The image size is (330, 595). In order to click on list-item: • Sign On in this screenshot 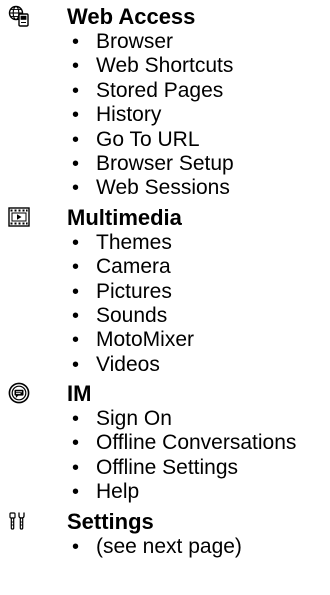, I will do `click(165, 419)`.